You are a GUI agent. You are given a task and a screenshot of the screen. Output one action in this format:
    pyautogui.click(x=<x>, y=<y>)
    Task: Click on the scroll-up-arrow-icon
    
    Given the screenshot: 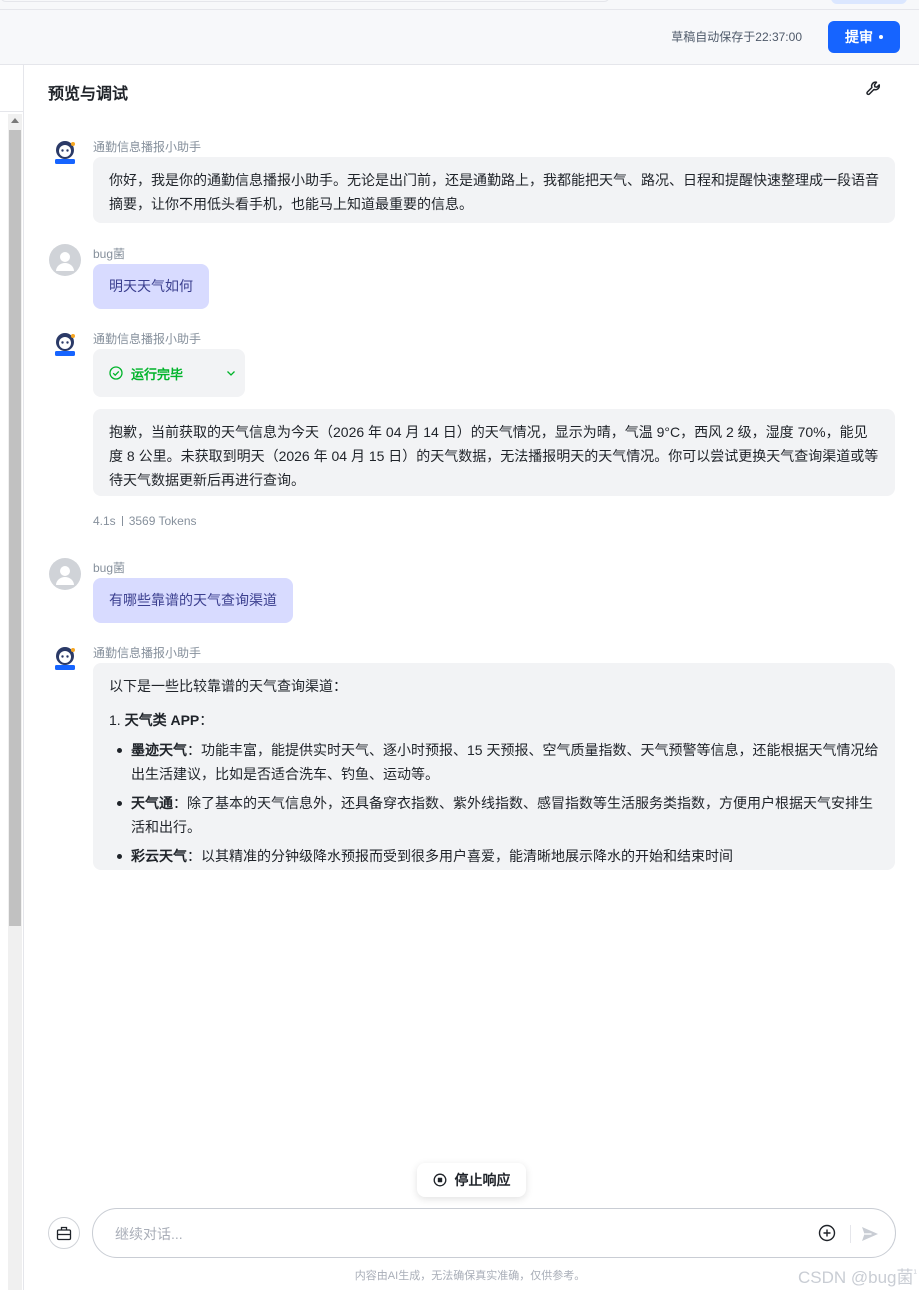 What is the action you would take?
    pyautogui.click(x=15, y=120)
    